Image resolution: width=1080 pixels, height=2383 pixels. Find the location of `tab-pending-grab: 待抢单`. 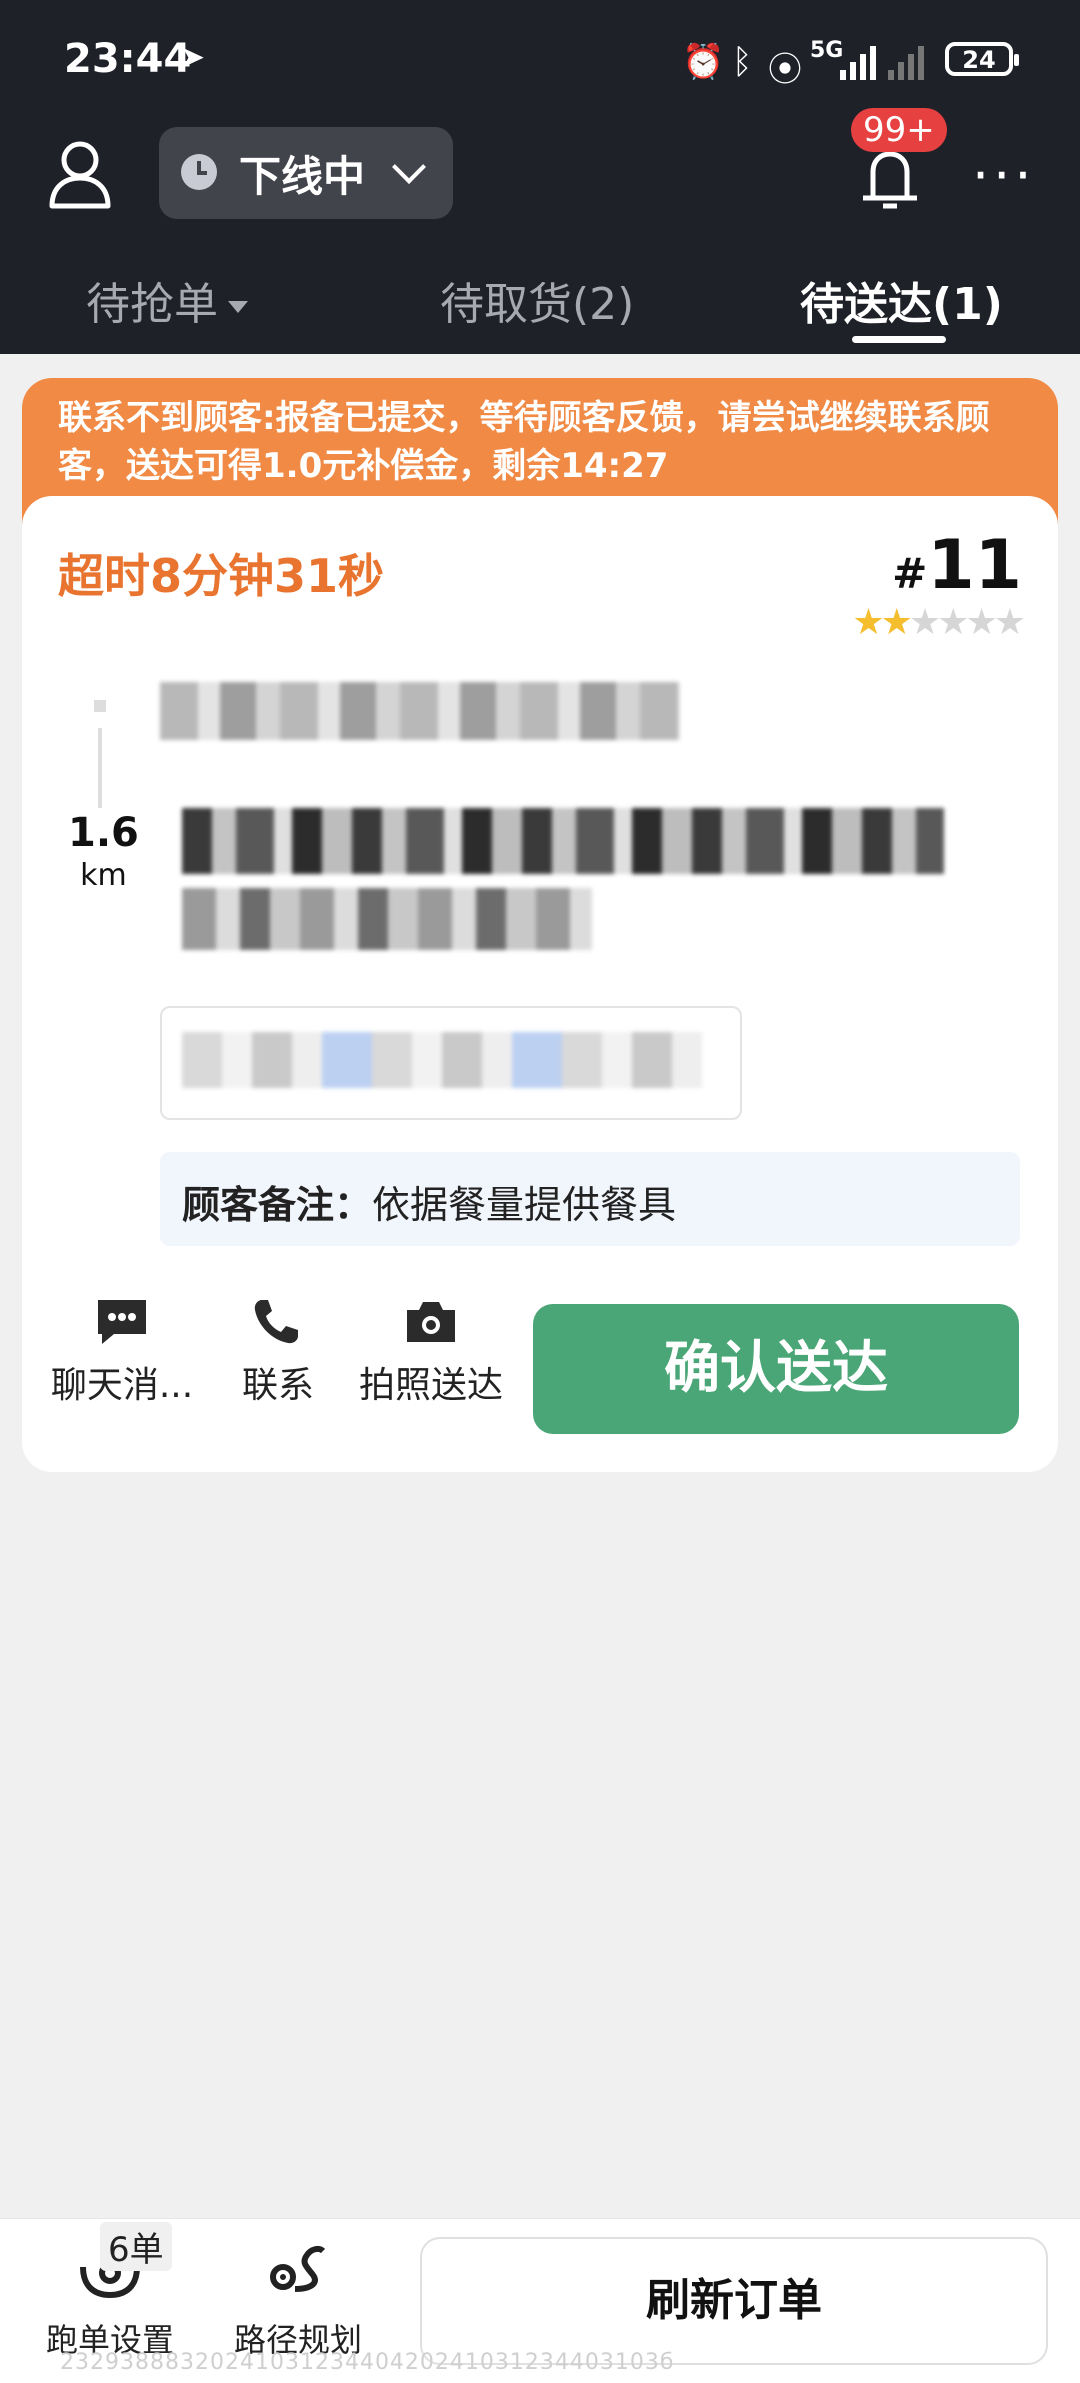

tab-pending-grab: 待抢单 is located at coordinates (167, 300).